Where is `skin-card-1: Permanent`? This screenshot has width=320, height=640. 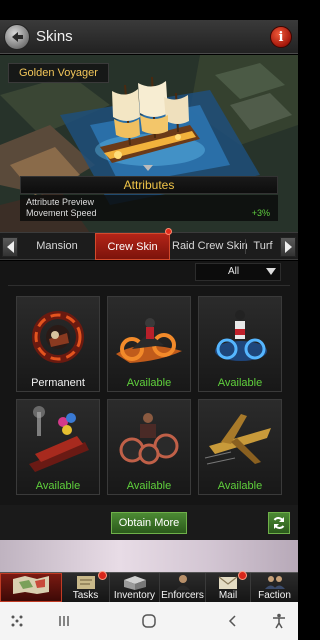 skin-card-1: Permanent is located at coordinates (58, 344).